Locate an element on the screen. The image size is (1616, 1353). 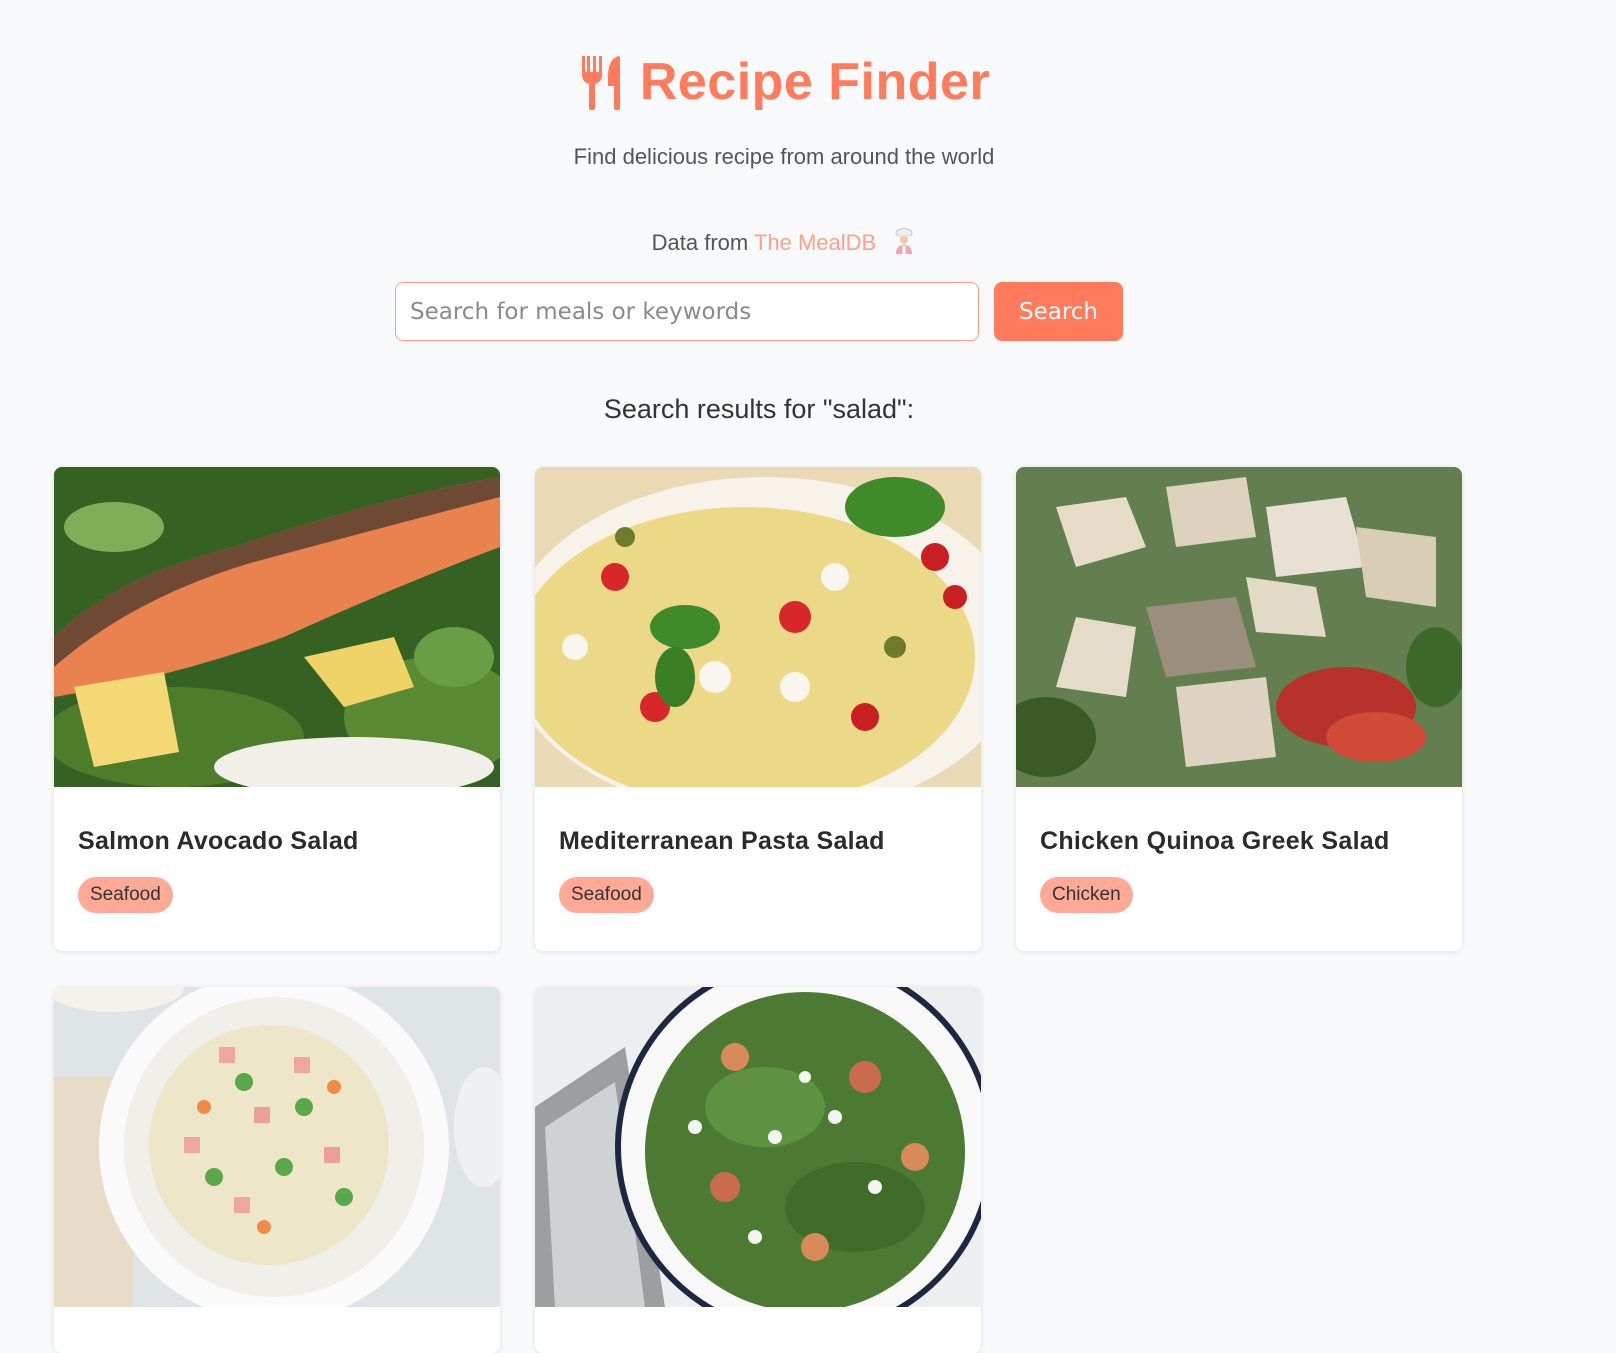
meal-card-chicken-quinoa-greek-salad: Chicken Quinoa Greek Salad Chicken is located at coordinates (1239, 709).